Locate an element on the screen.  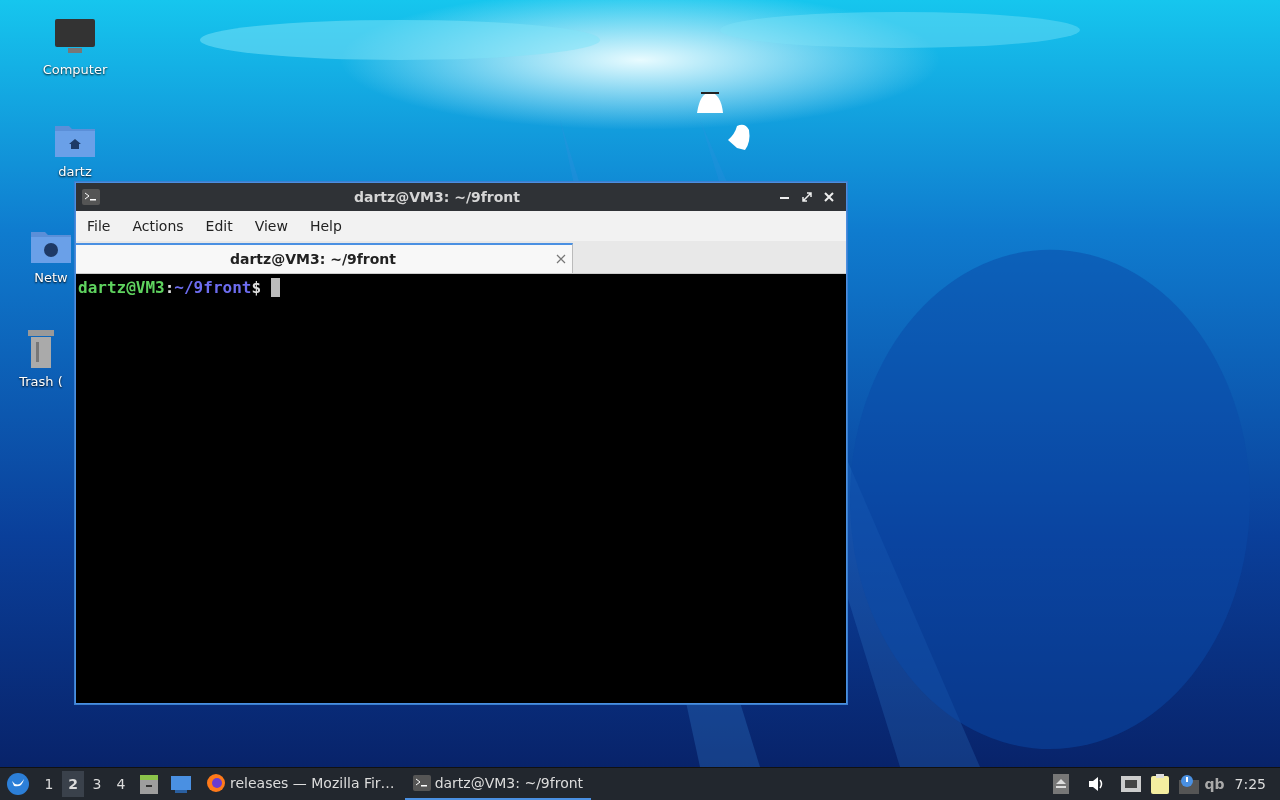
menu-logo-icon is located at coordinates (18, 784).